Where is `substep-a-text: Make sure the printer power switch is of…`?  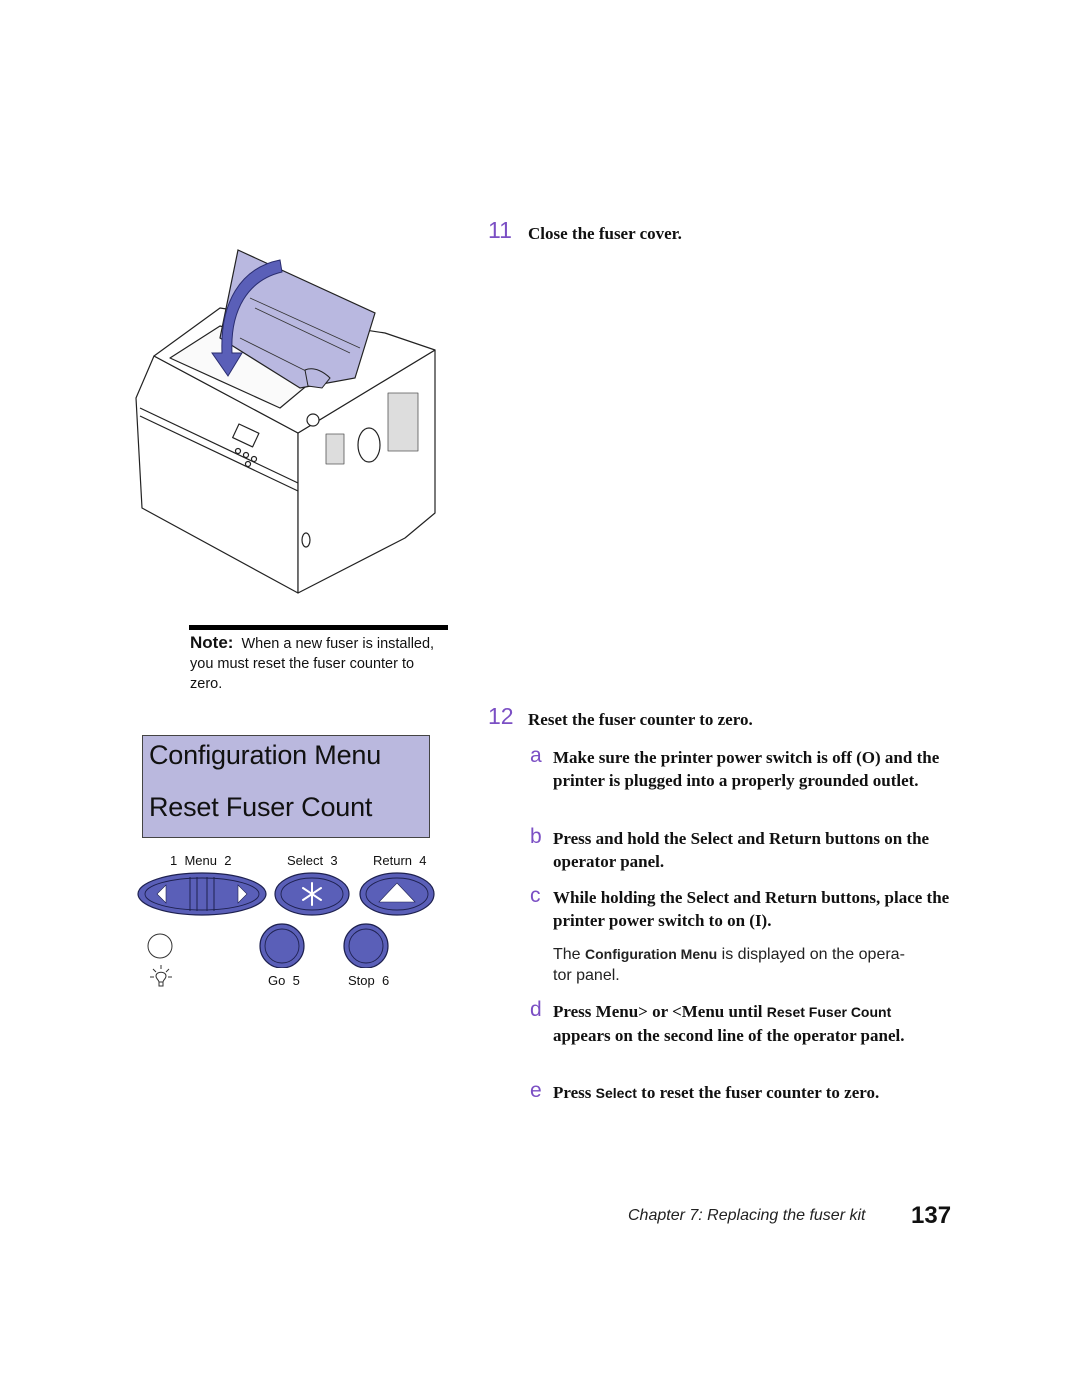 substep-a-text: Make sure the printer power switch is of… is located at coordinates (746, 769).